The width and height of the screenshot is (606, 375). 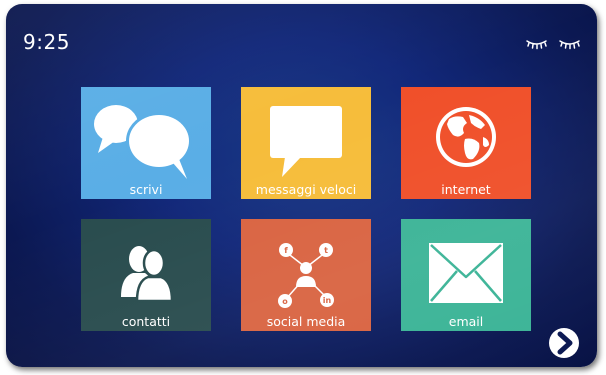 I want to click on svg-text: f, so click(x=286, y=250).